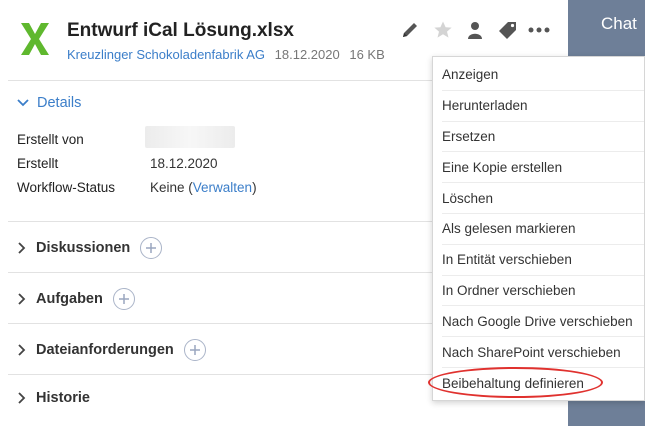 The width and height of the screenshot is (645, 426). I want to click on add-task-button, so click(123, 299).